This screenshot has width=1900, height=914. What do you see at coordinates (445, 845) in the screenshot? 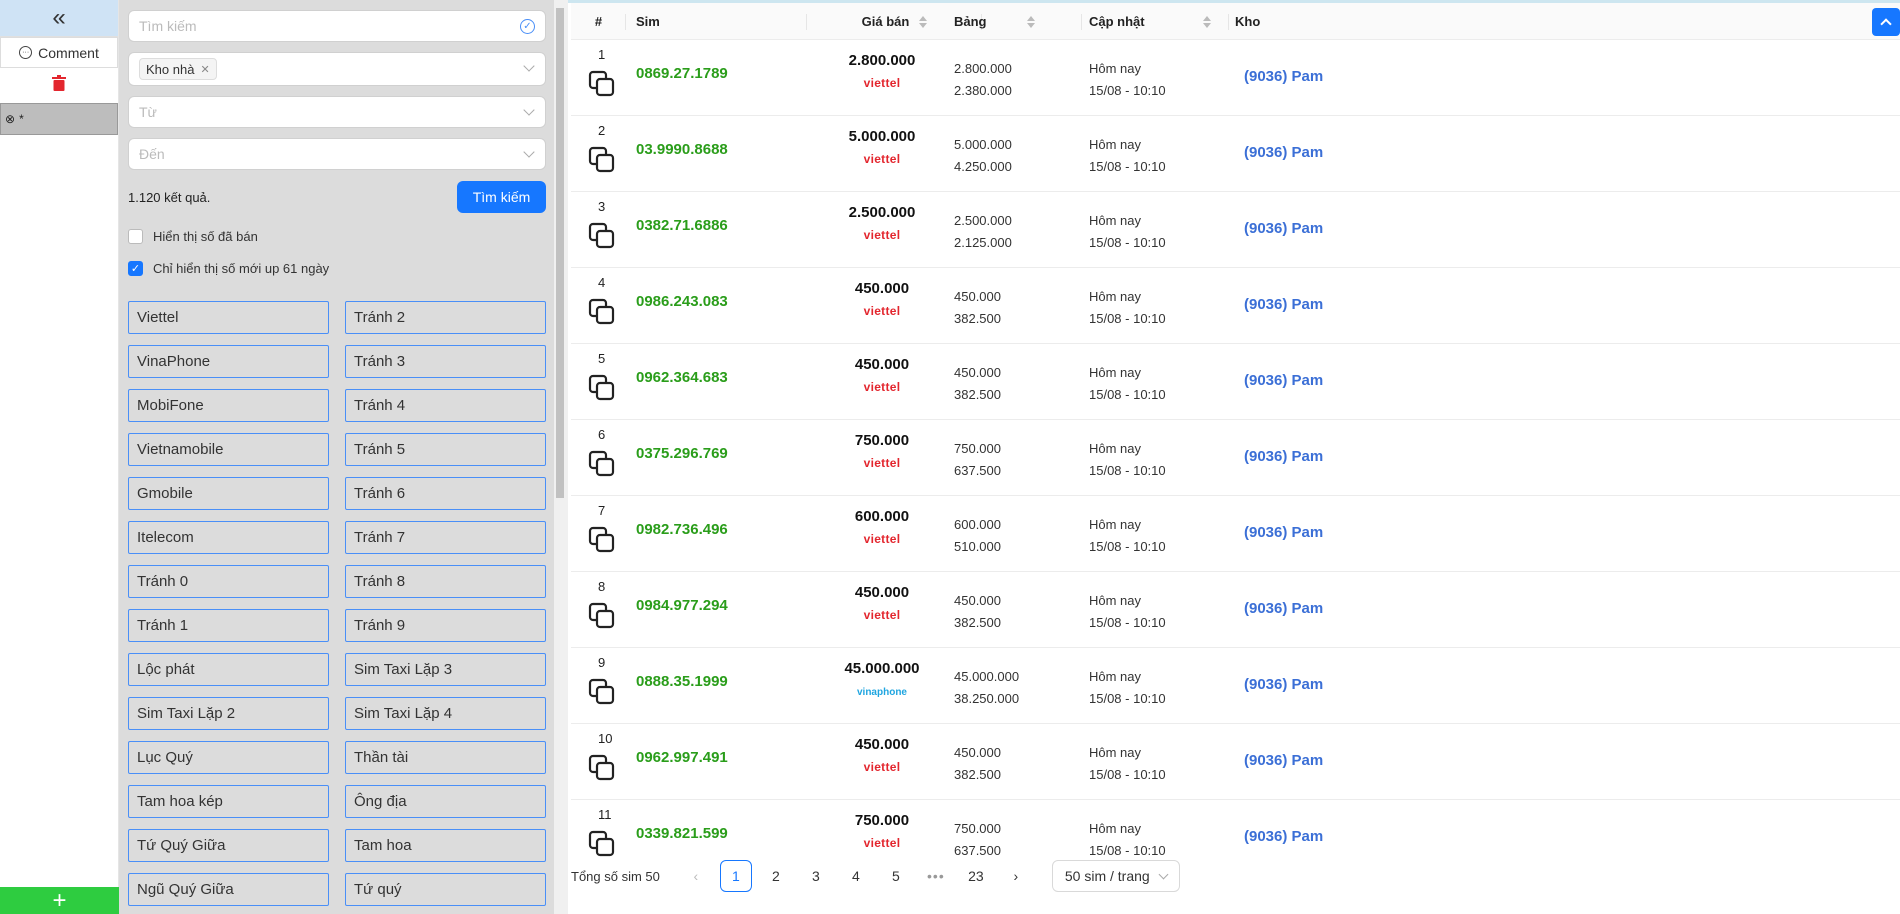
I see `category-option: Tam hoa` at bounding box center [445, 845].